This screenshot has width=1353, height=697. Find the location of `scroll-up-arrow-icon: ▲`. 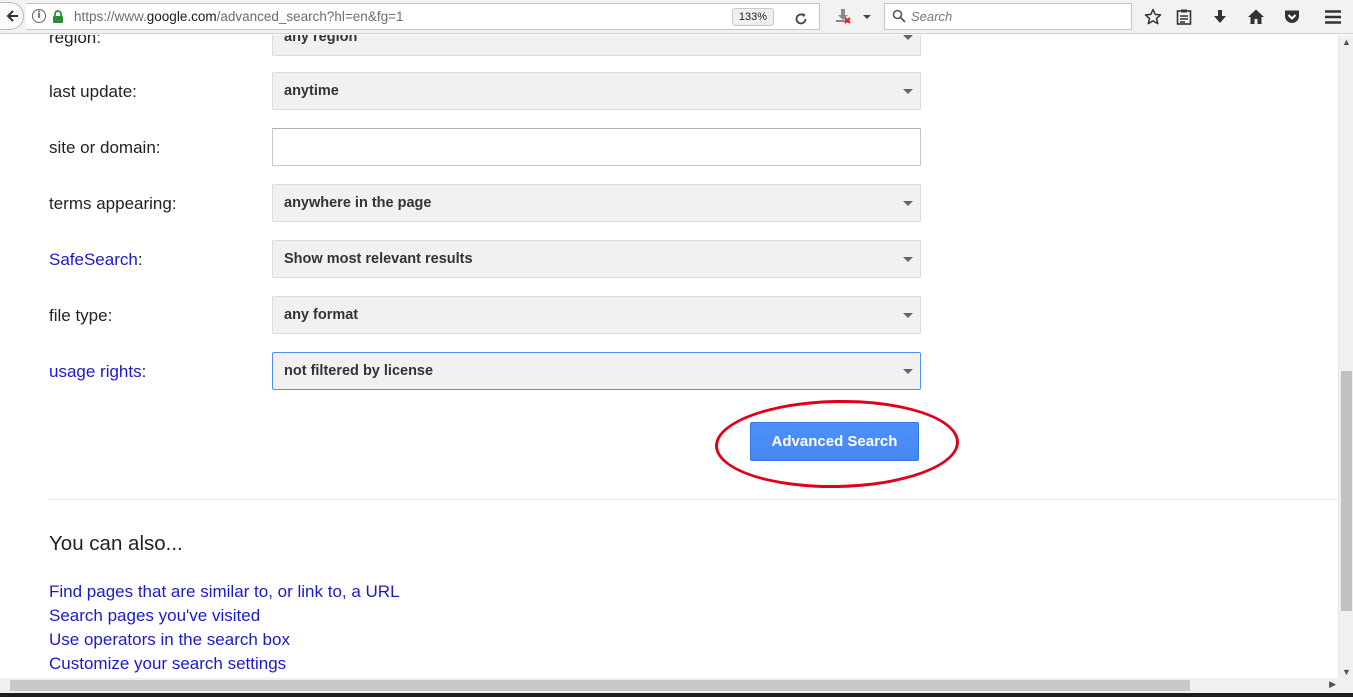

scroll-up-arrow-icon: ▲ is located at coordinates (1346, 42).